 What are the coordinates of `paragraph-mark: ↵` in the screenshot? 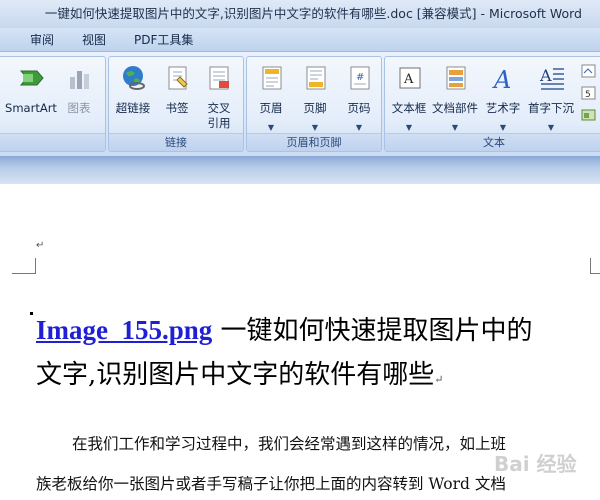 It's located at (40, 245).